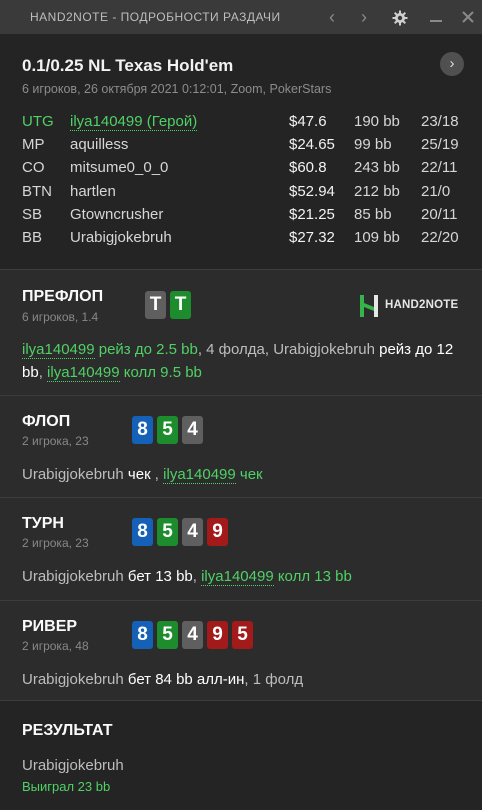  What do you see at coordinates (235, 349) in the screenshot?
I see `action-text: , 4 фолда,` at bounding box center [235, 349].